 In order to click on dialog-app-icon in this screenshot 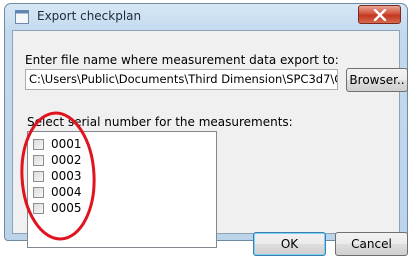, I will do `click(22, 17)`.